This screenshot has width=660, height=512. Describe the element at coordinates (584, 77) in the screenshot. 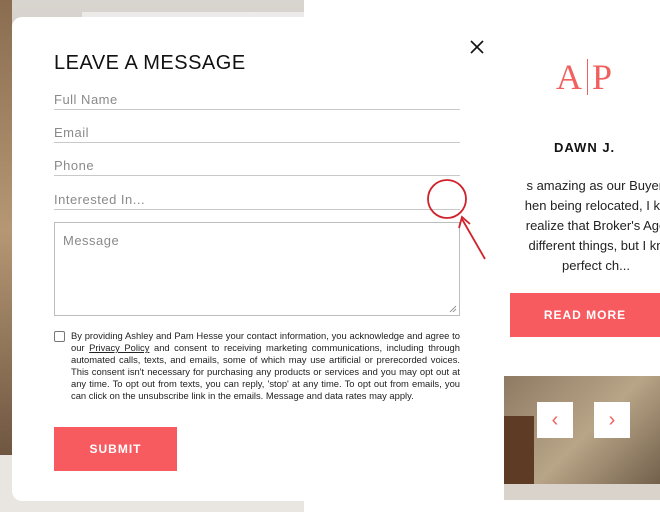

I see `brand-logo: AP` at that location.